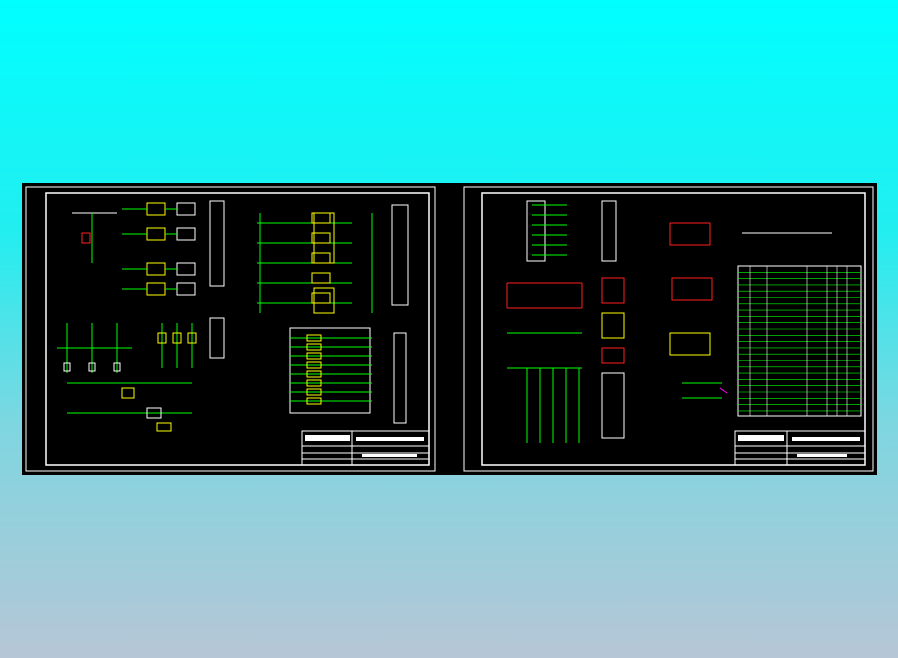 The height and width of the screenshot is (658, 898). I want to click on wire, so click(723, 390).